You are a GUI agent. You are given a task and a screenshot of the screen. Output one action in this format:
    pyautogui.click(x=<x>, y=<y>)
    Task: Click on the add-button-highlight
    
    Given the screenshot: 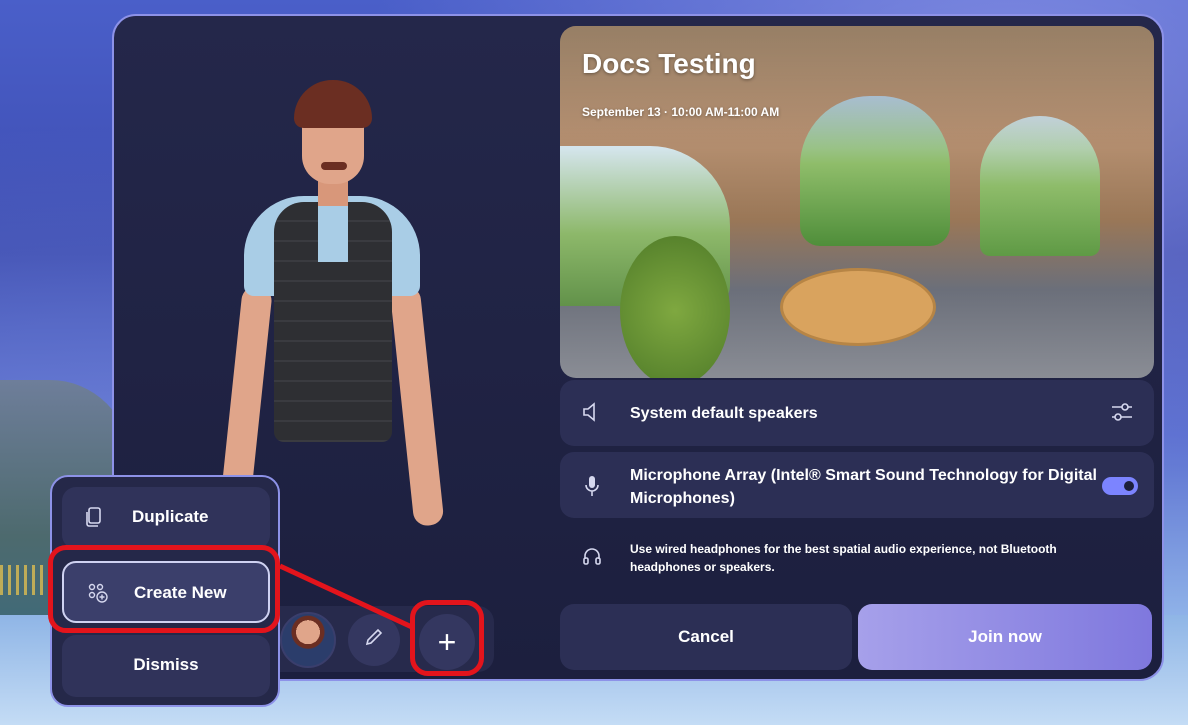 What is the action you would take?
    pyautogui.click(x=447, y=638)
    